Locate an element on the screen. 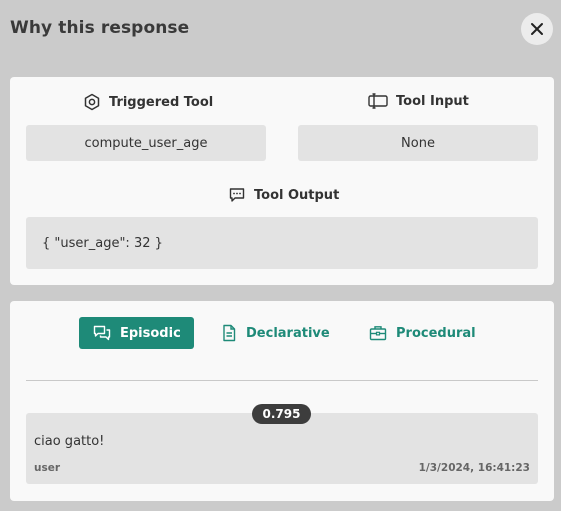  tab-declarative: Declarative is located at coordinates (275, 333).